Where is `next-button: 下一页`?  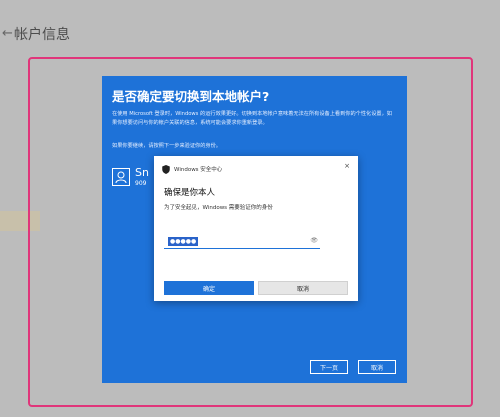 next-button: 下一页 is located at coordinates (329, 367).